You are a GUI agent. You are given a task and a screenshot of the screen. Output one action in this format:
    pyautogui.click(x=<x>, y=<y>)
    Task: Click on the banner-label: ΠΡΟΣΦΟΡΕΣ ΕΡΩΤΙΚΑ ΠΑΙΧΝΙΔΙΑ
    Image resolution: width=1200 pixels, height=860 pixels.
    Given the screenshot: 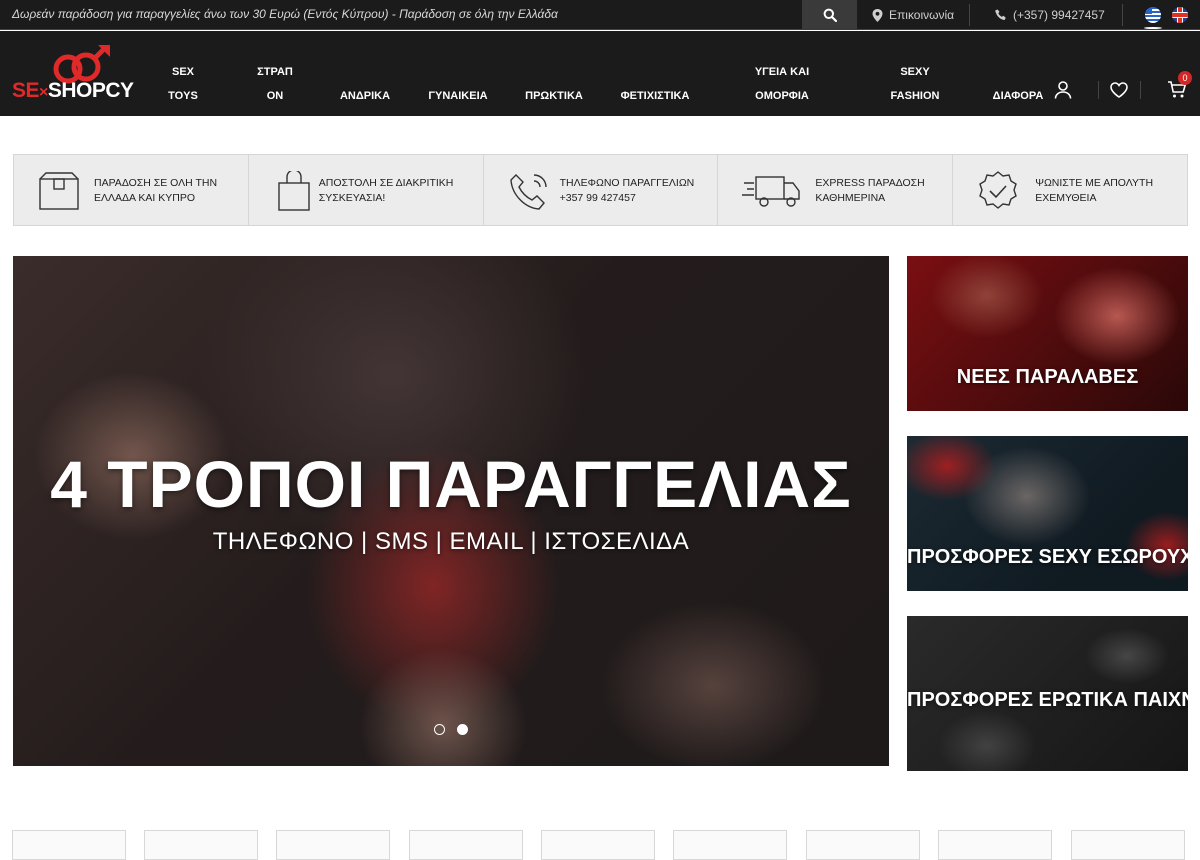 What is the action you would take?
    pyautogui.click(x=1047, y=700)
    